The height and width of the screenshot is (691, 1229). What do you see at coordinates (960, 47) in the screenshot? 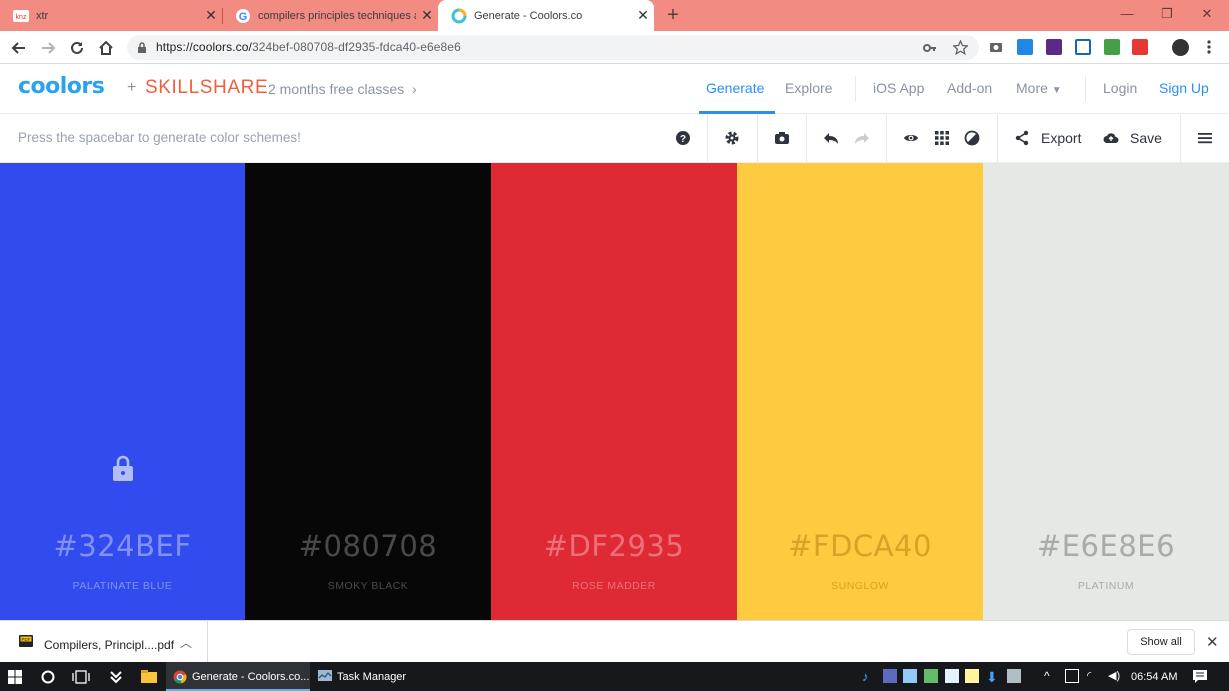
I see `star-icon` at bounding box center [960, 47].